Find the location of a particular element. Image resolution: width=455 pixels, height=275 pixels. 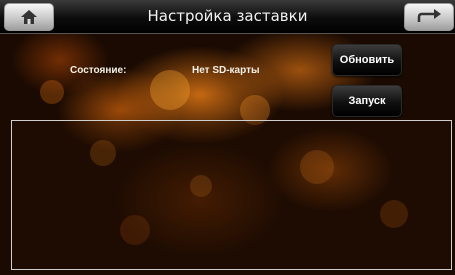

start-button: Запуск is located at coordinates (367, 101).